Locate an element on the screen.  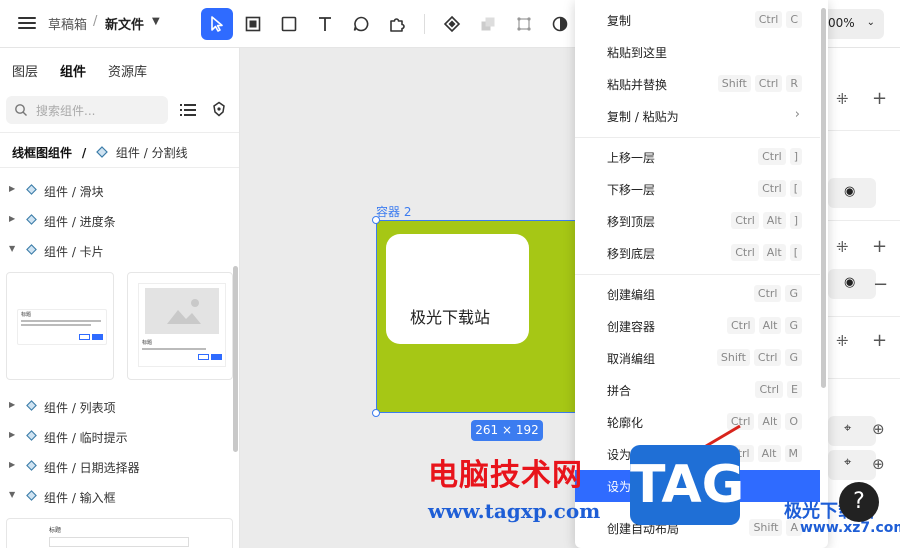
tab-layers: 图层 is located at coordinates (25, 70).